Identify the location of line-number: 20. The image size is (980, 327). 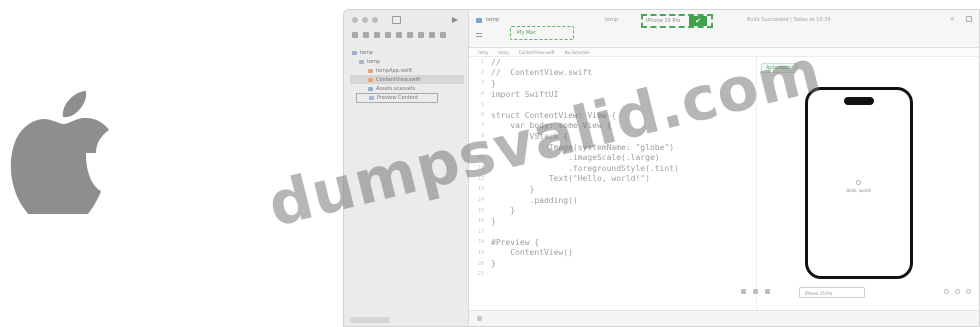
(480, 263).